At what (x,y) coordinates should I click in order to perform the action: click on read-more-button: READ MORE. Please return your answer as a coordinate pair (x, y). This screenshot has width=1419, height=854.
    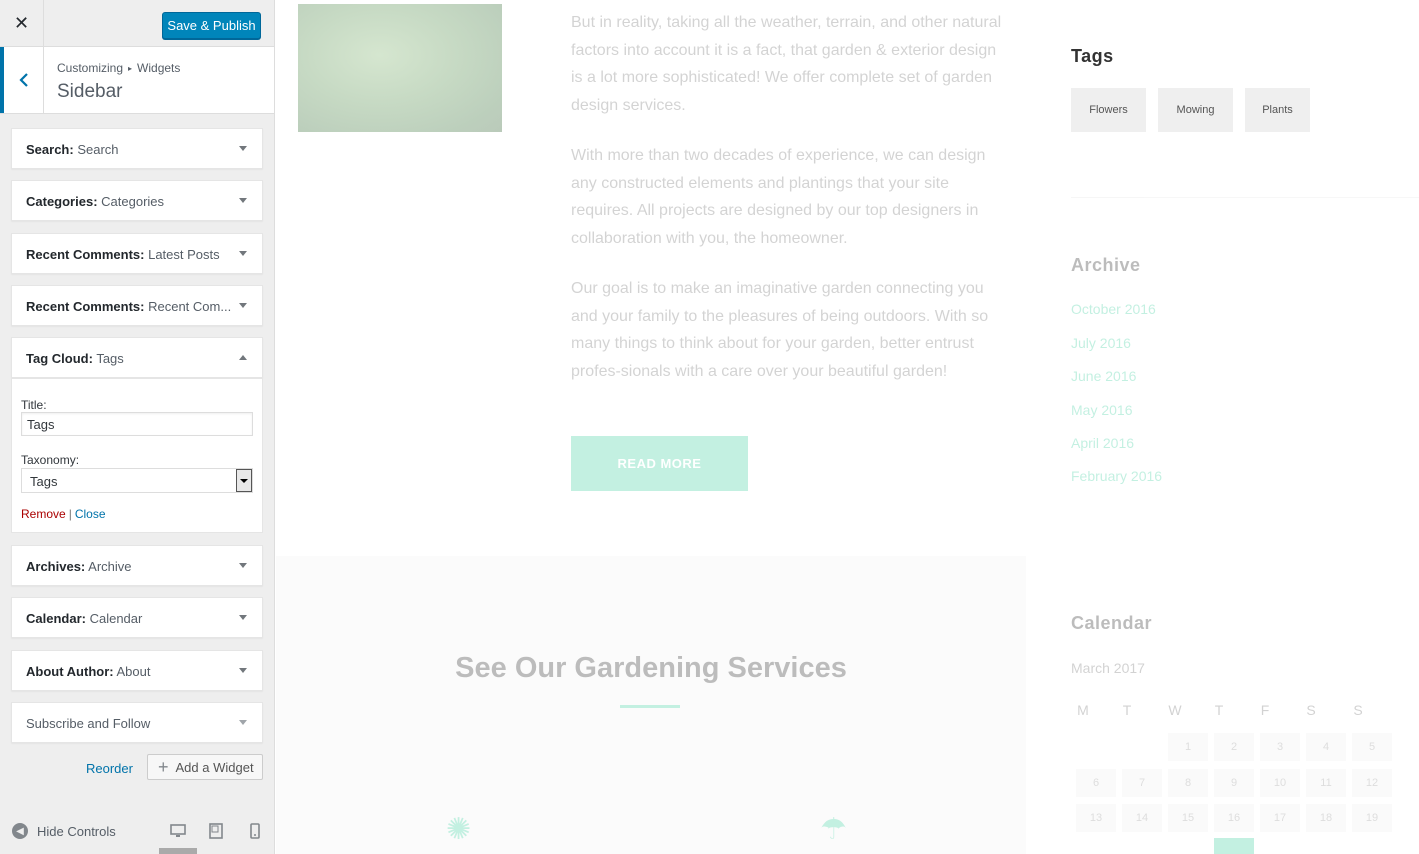
    Looking at the image, I should click on (659, 463).